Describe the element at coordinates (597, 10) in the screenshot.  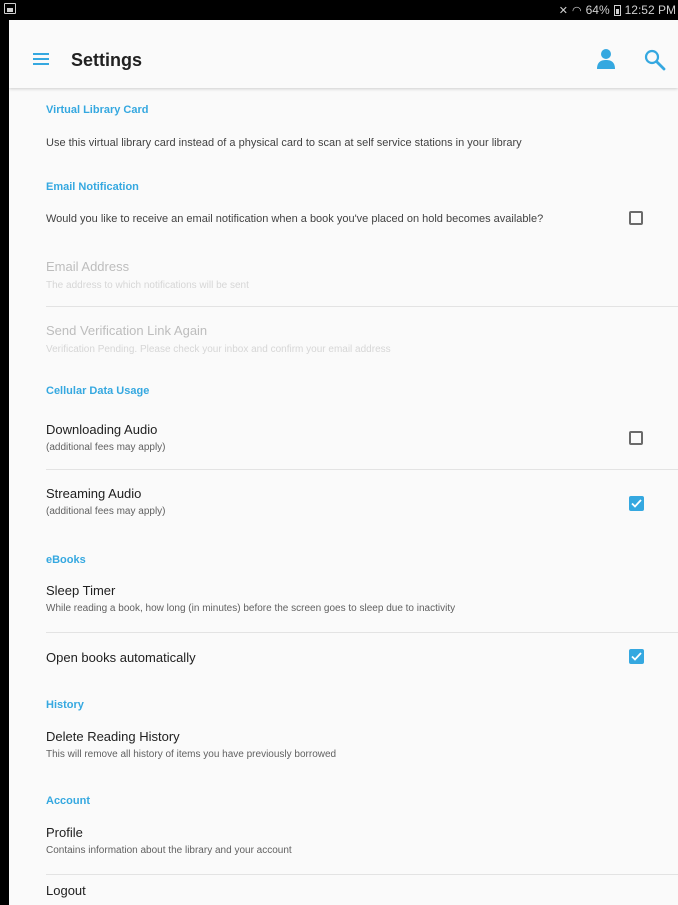
I see `battery-percent: 64%` at that location.